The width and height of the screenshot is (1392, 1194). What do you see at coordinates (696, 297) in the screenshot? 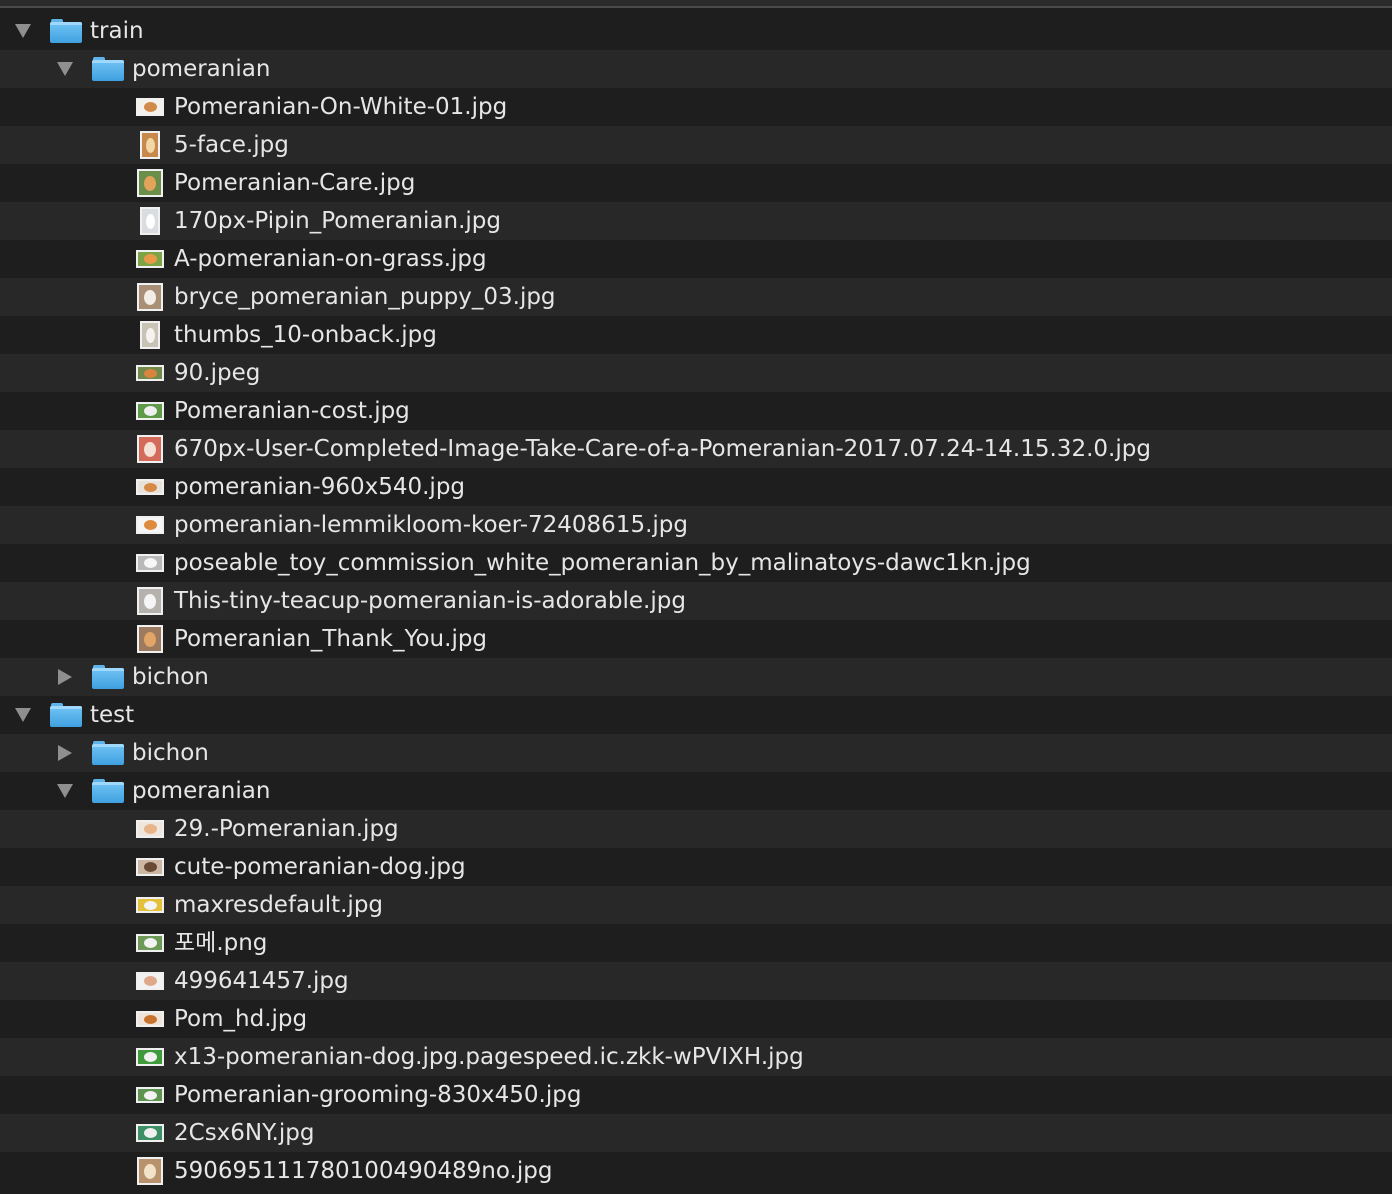
I see `file-row: bryce_pomeranian_puppy_03.jpg` at bounding box center [696, 297].